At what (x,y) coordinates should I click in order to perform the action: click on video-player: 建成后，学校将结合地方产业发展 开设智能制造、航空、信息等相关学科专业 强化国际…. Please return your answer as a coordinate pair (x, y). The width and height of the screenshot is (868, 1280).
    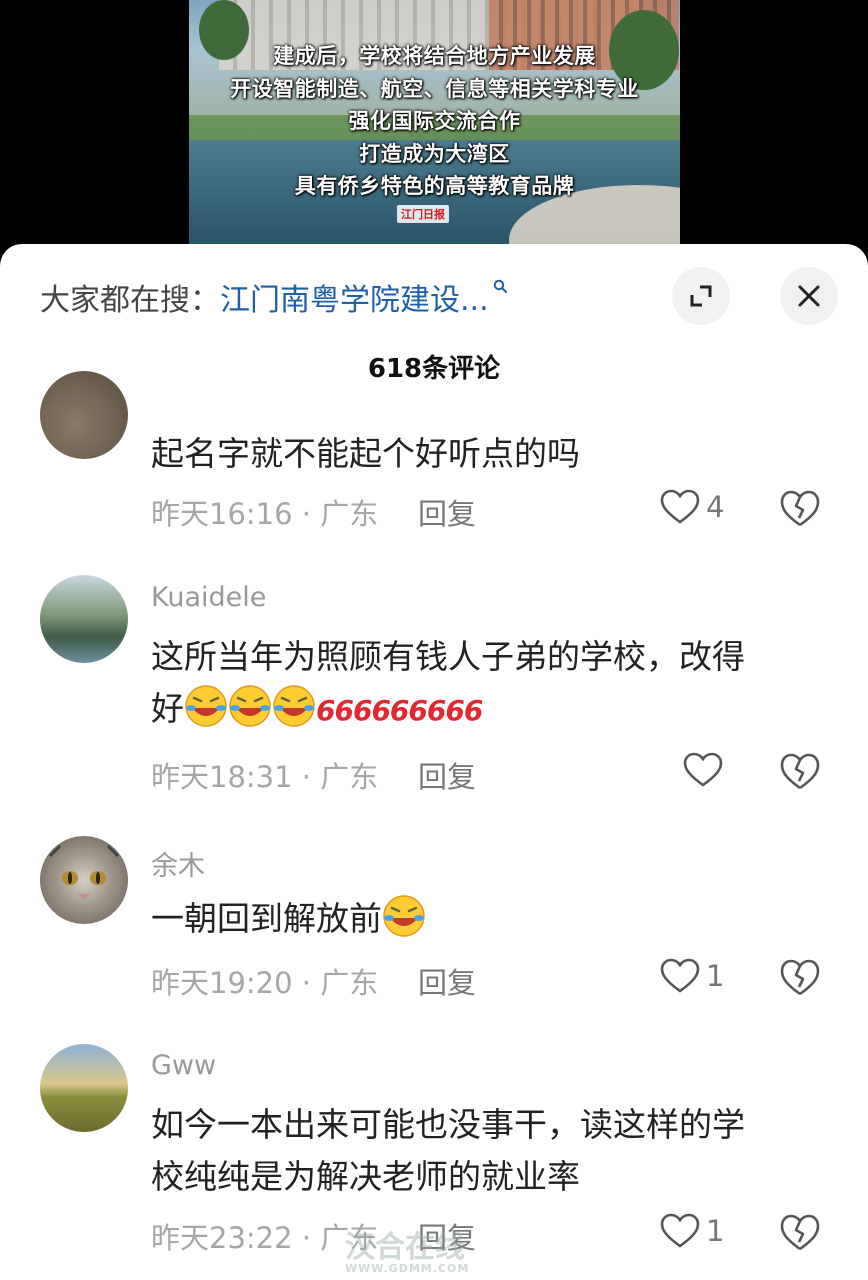
    Looking at the image, I should click on (434, 122).